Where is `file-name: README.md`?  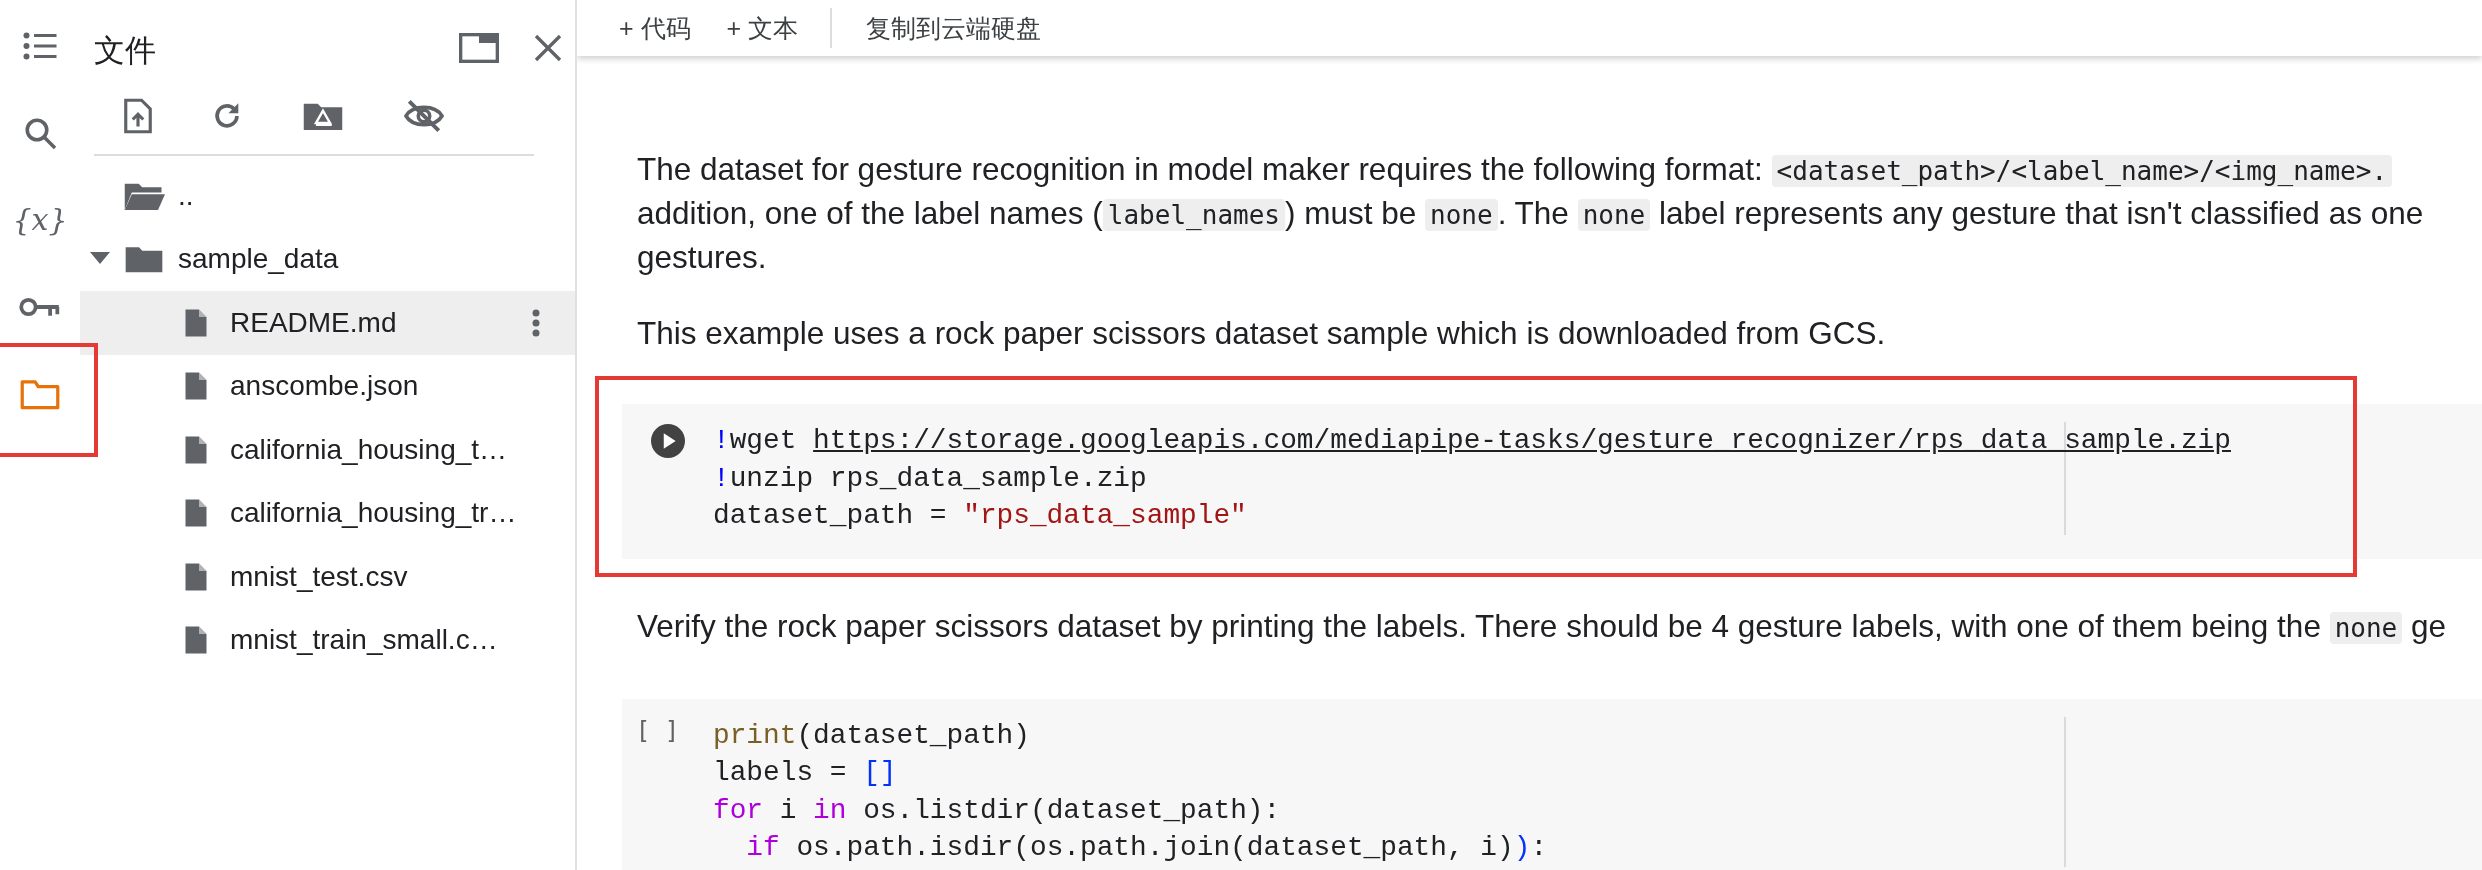
file-name: README.md is located at coordinates (313, 322).